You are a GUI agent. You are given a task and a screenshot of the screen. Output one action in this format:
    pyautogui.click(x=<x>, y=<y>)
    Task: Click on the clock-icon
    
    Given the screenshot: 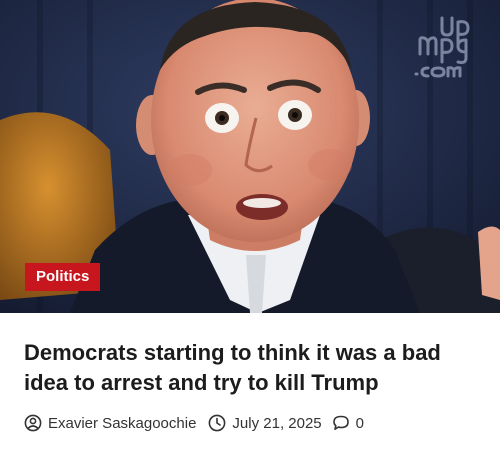 What is the action you would take?
    pyautogui.click(x=217, y=423)
    